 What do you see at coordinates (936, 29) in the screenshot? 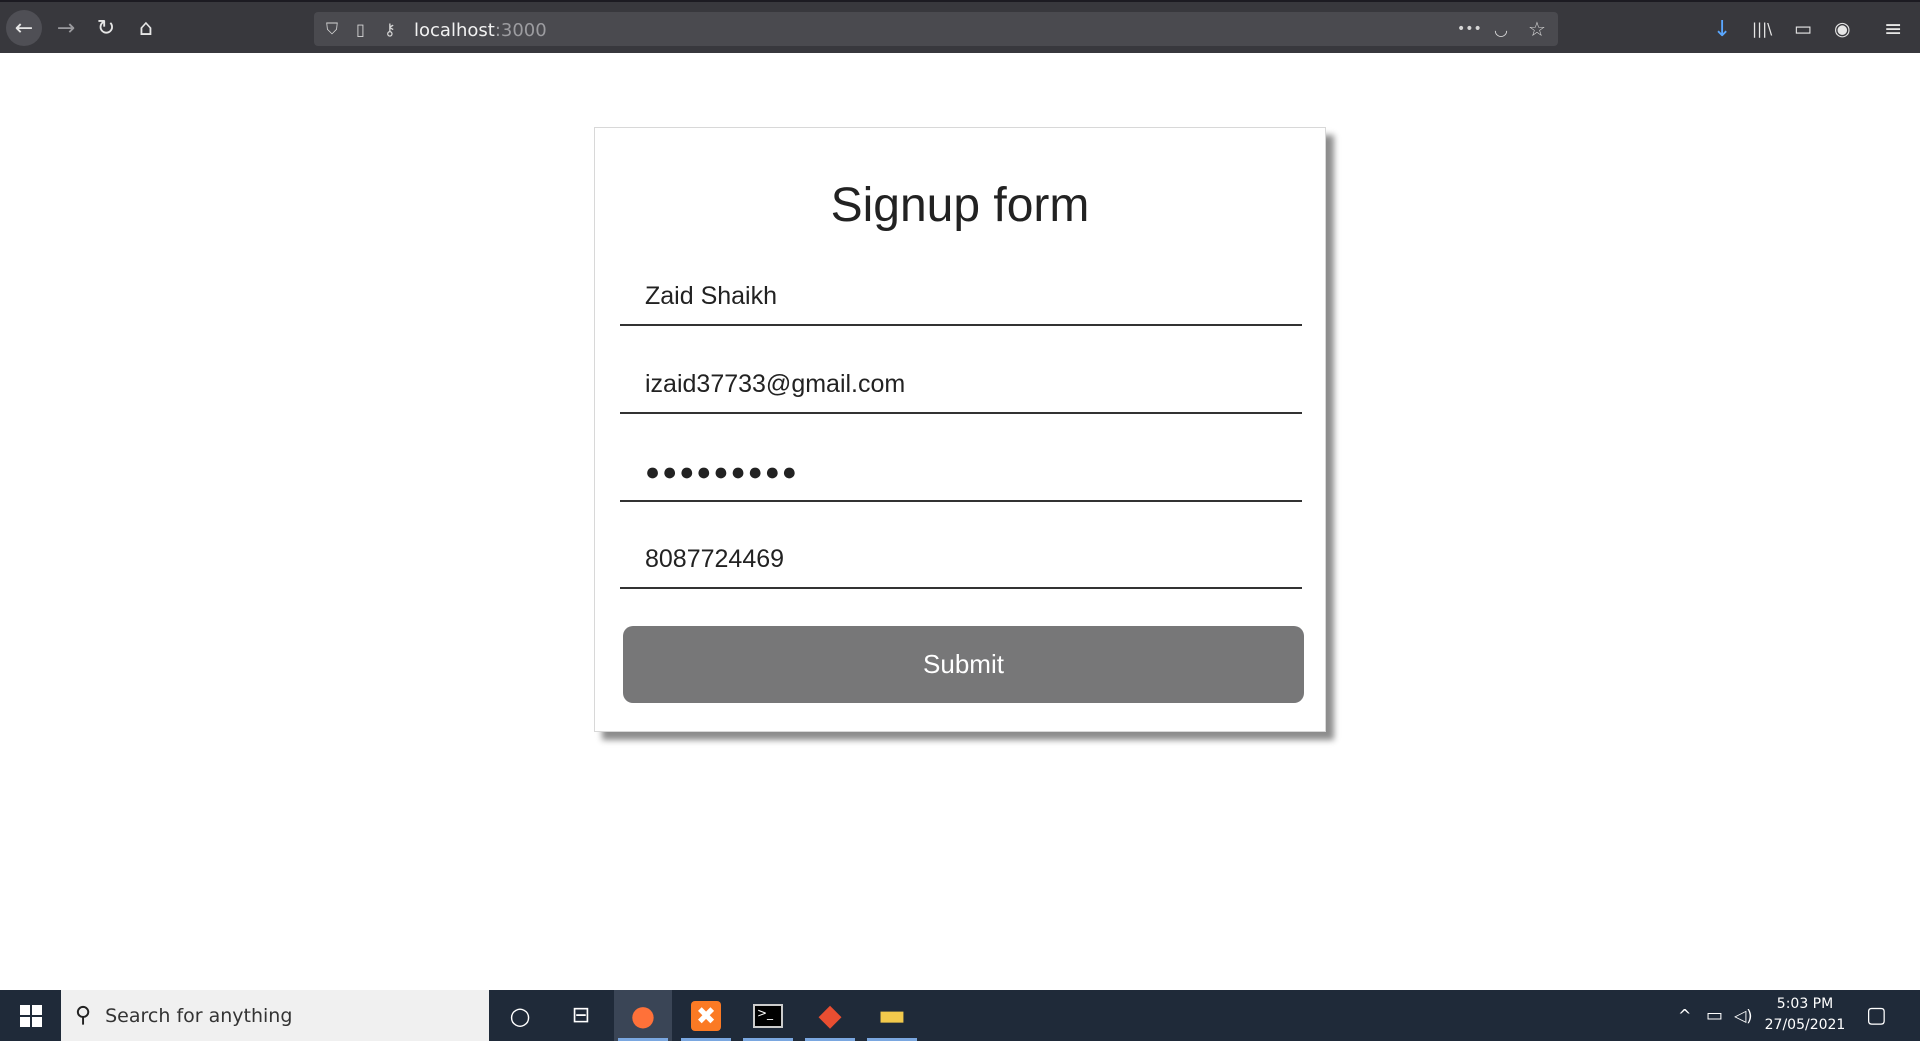
I see `address-bar: ⛉ ▯ ⚷ localhost:3000 ••• ◡ ☆` at bounding box center [936, 29].